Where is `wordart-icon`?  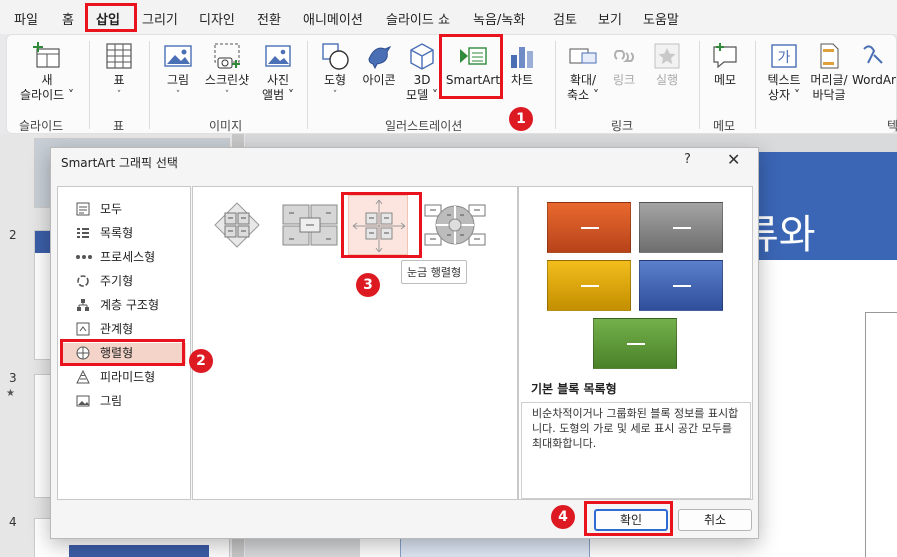
wordart-icon is located at coordinates (873, 54).